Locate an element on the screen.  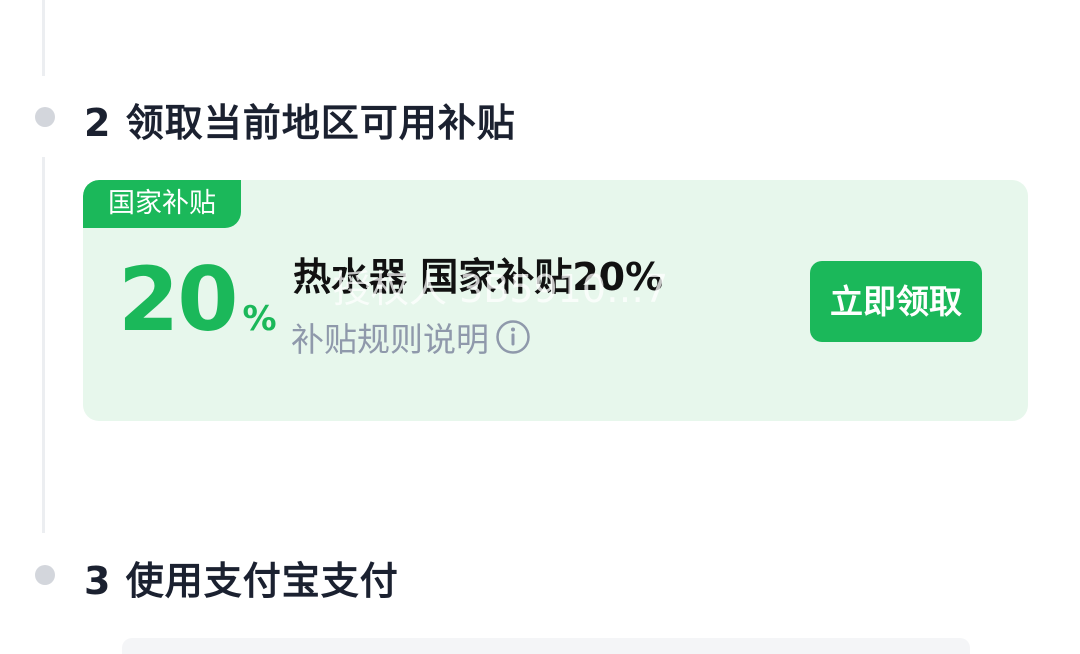
info-icon is located at coordinates (513, 337).